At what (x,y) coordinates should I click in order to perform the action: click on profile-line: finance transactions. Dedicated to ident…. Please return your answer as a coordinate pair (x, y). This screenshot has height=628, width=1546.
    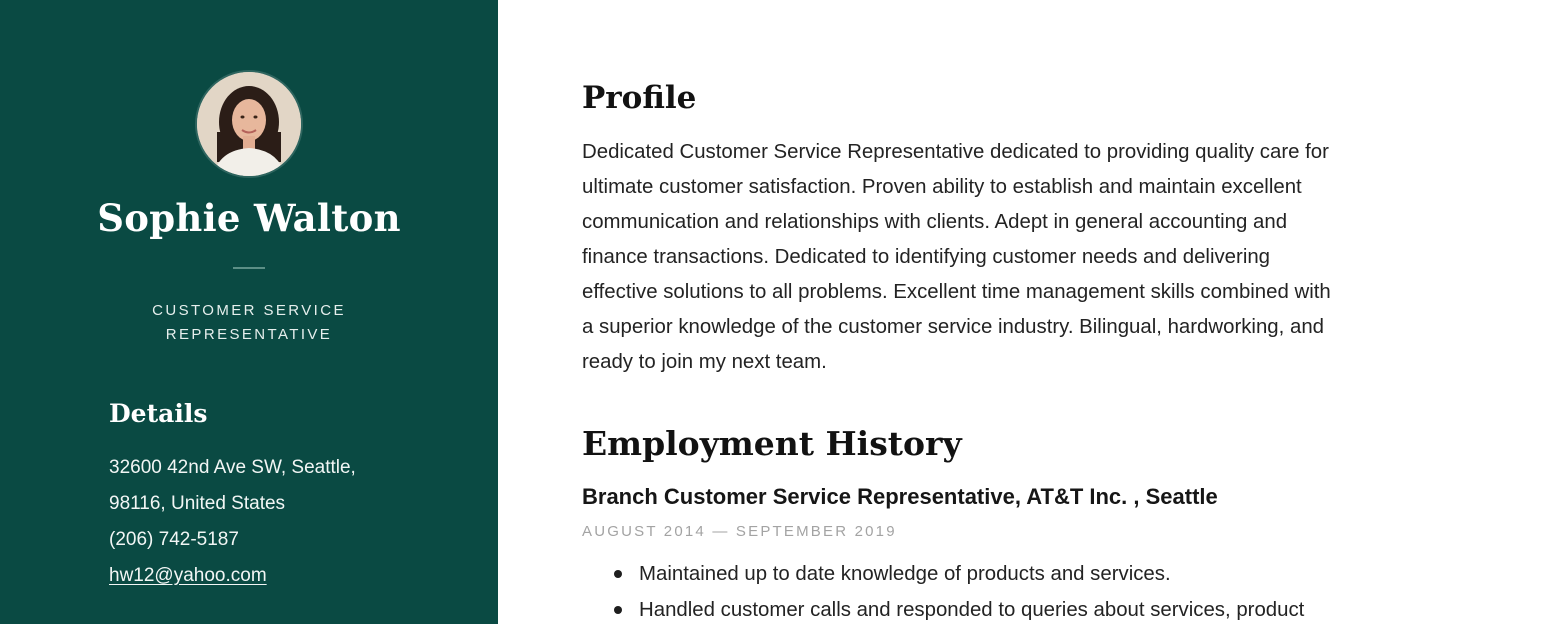
    Looking at the image, I should click on (926, 257).